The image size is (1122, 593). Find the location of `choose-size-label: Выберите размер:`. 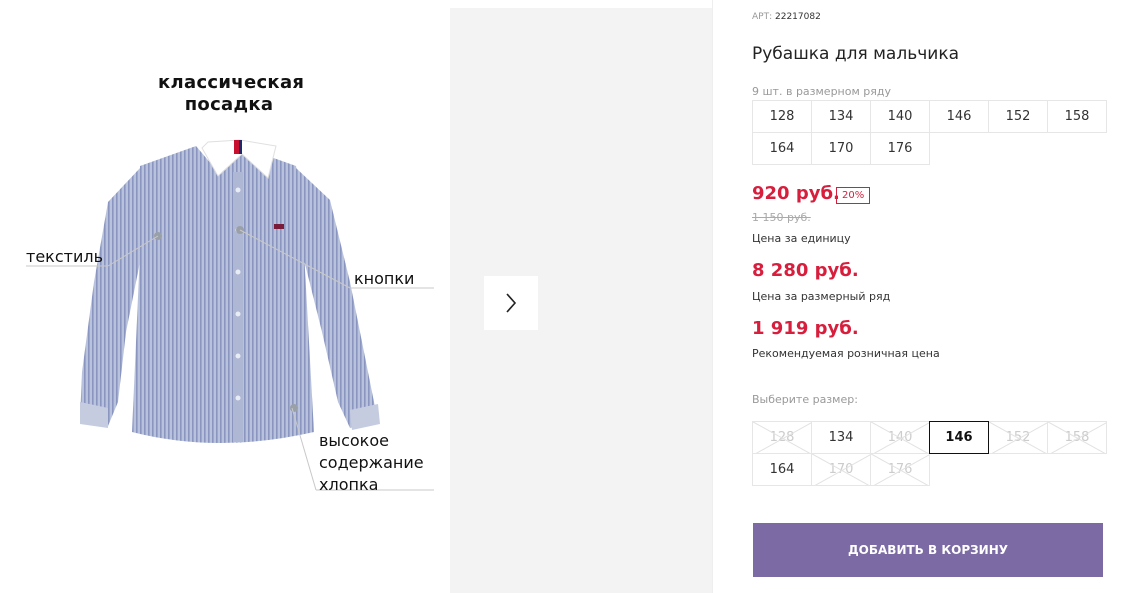

choose-size-label: Выберите размер: is located at coordinates (805, 399).